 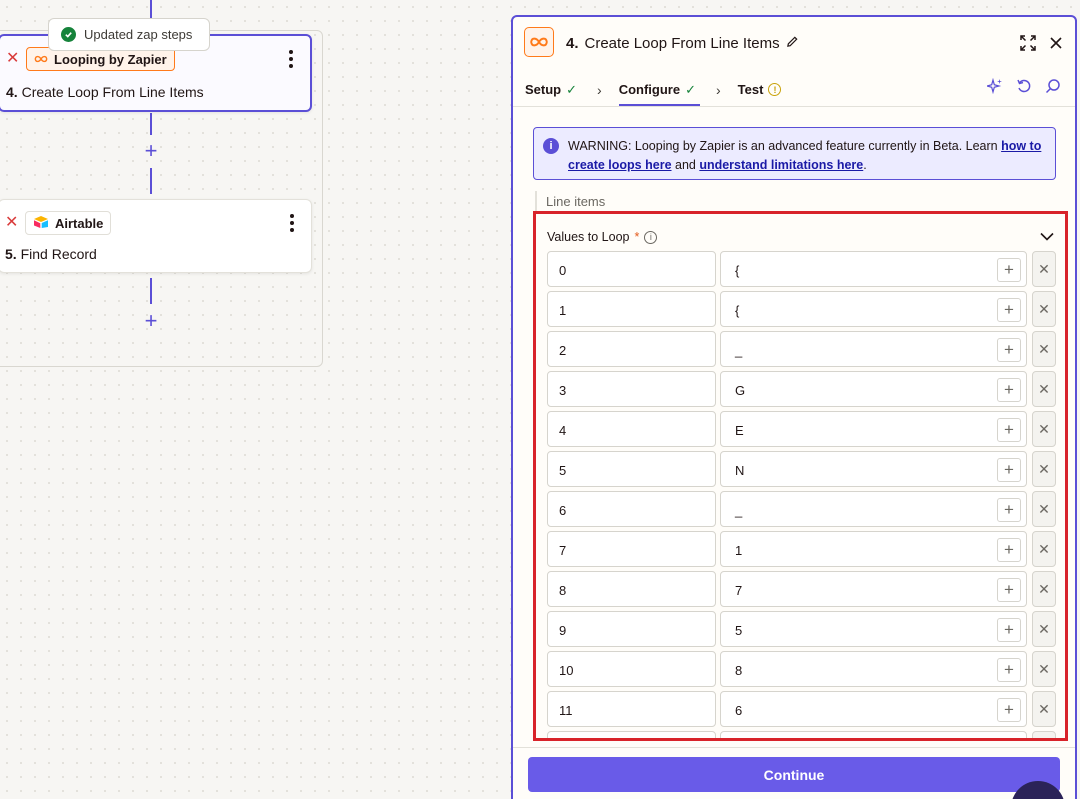 What do you see at coordinates (873, 389) in the screenshot?
I see `value-input: G +` at bounding box center [873, 389].